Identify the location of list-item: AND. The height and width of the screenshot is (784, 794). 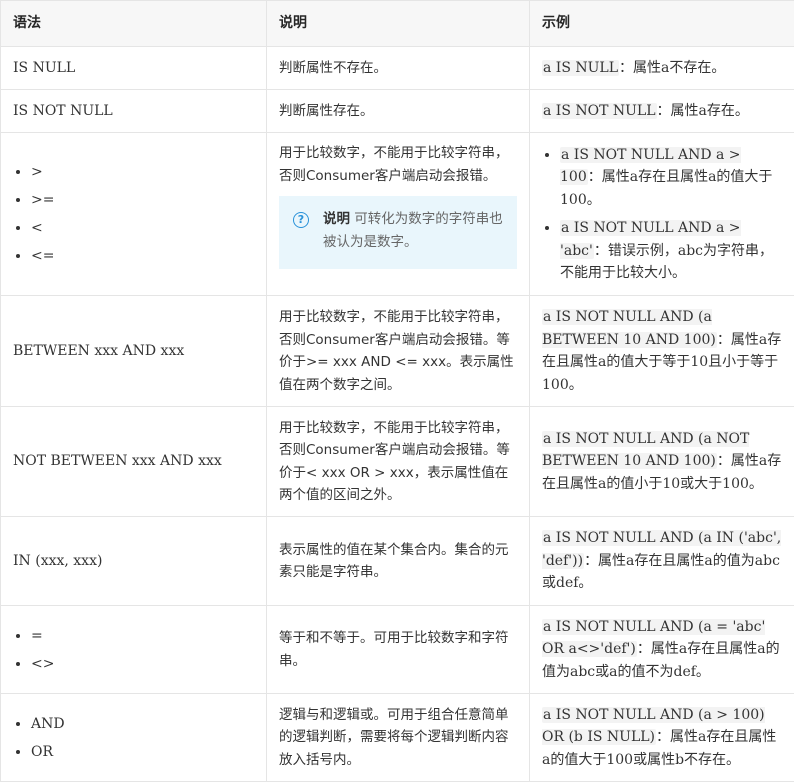
(135, 724).